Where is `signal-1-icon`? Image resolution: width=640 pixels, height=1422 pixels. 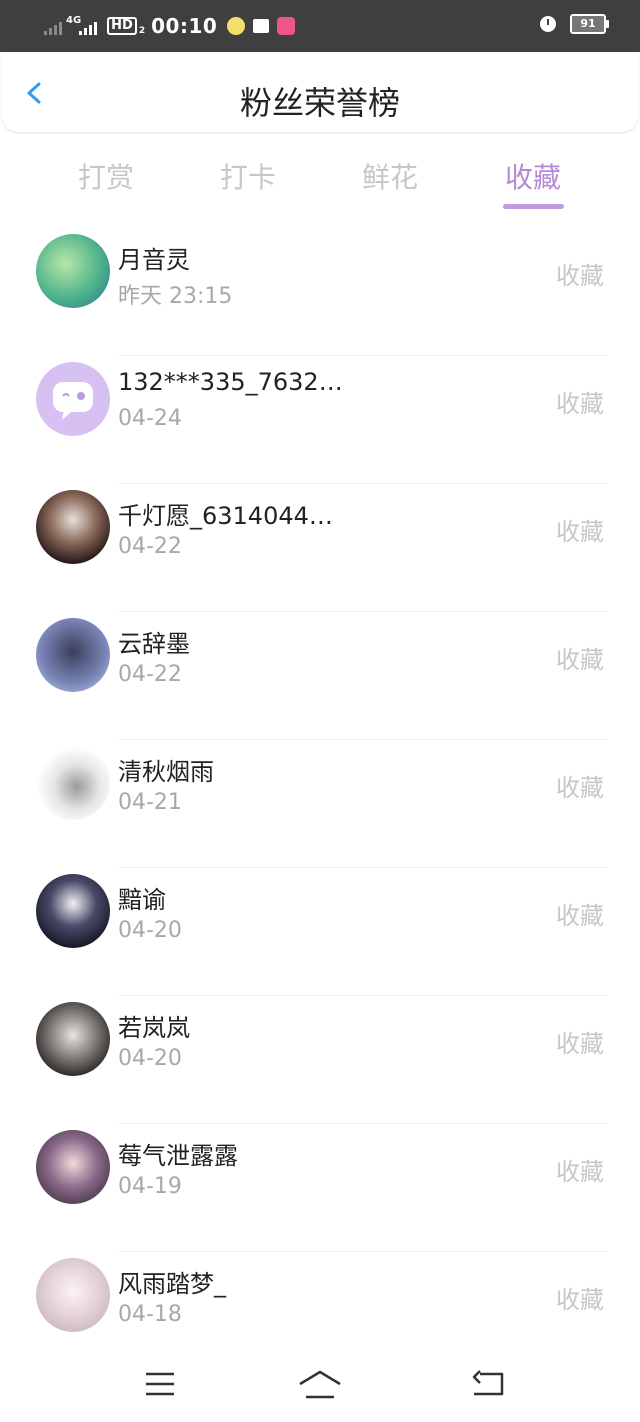
signal-1-icon is located at coordinates (53, 26).